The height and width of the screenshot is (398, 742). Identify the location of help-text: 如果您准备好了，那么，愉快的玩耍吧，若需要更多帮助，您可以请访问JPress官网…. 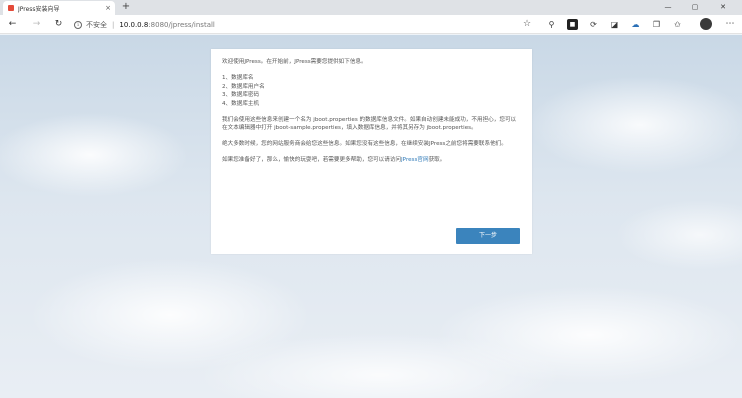
(371, 160).